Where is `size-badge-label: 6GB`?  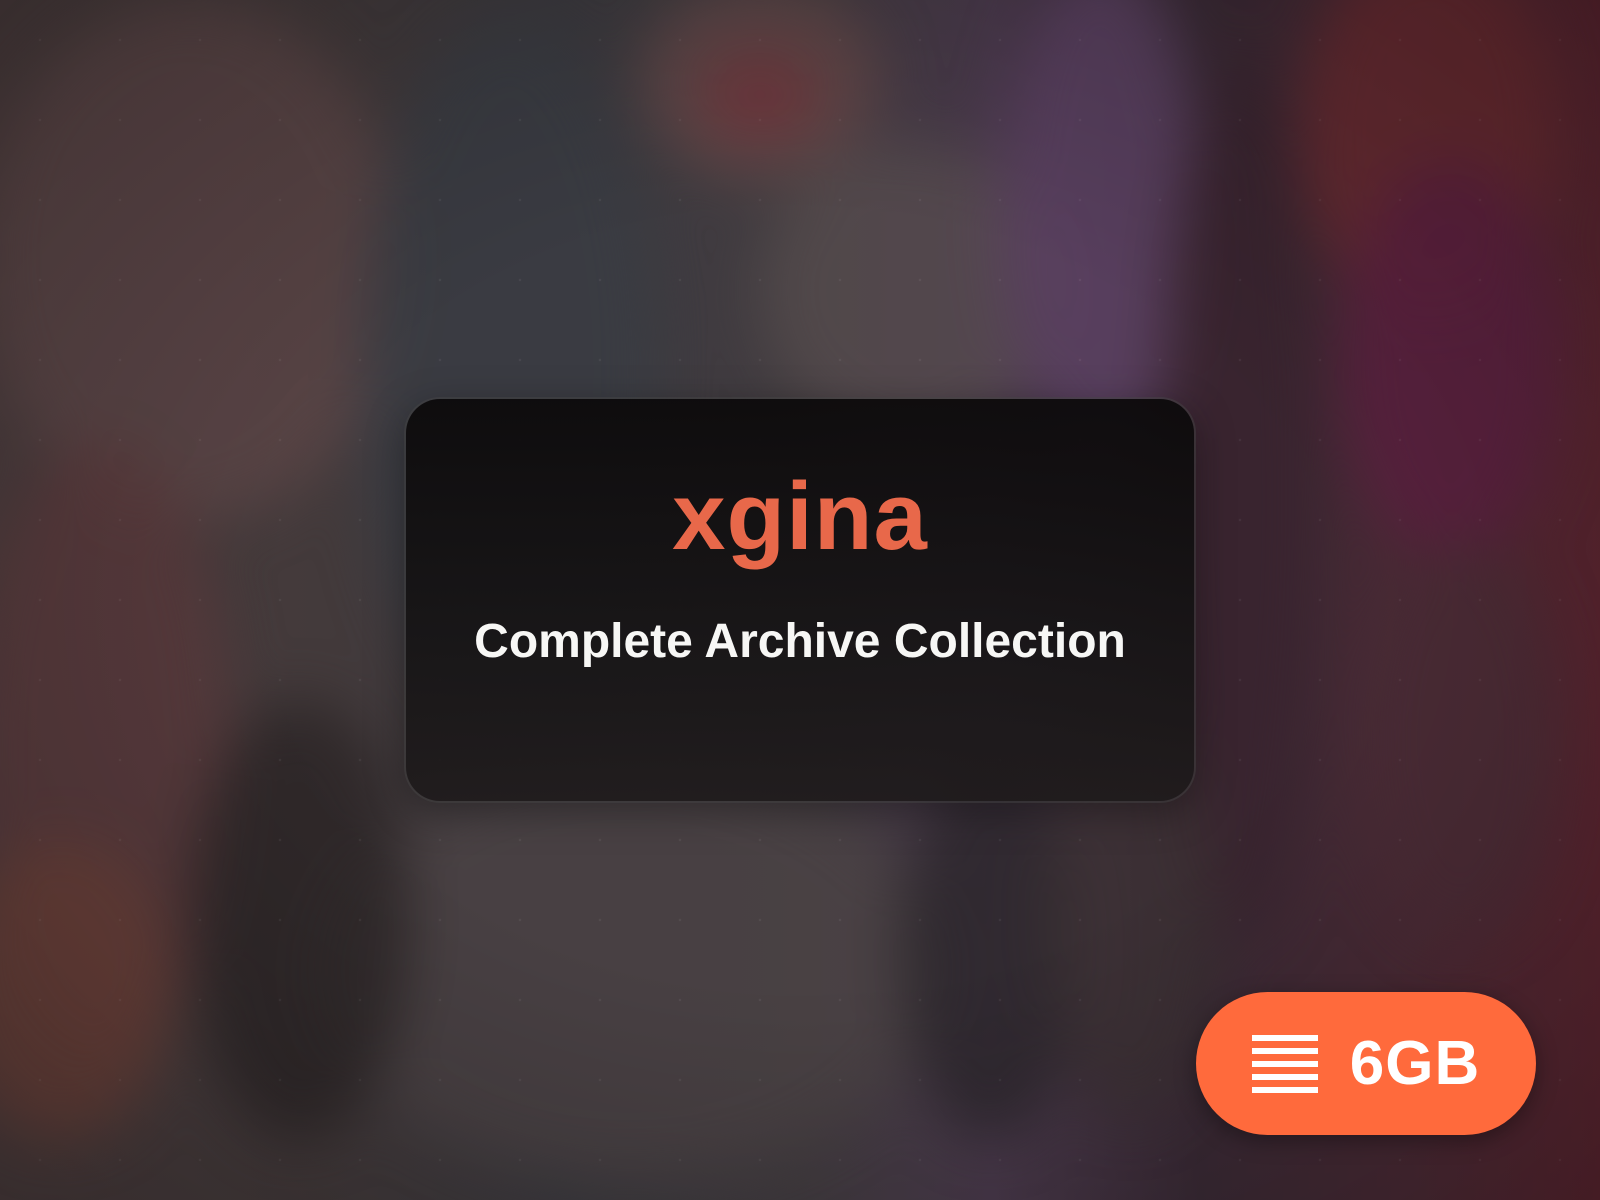 size-badge-label: 6GB is located at coordinates (1415, 1063).